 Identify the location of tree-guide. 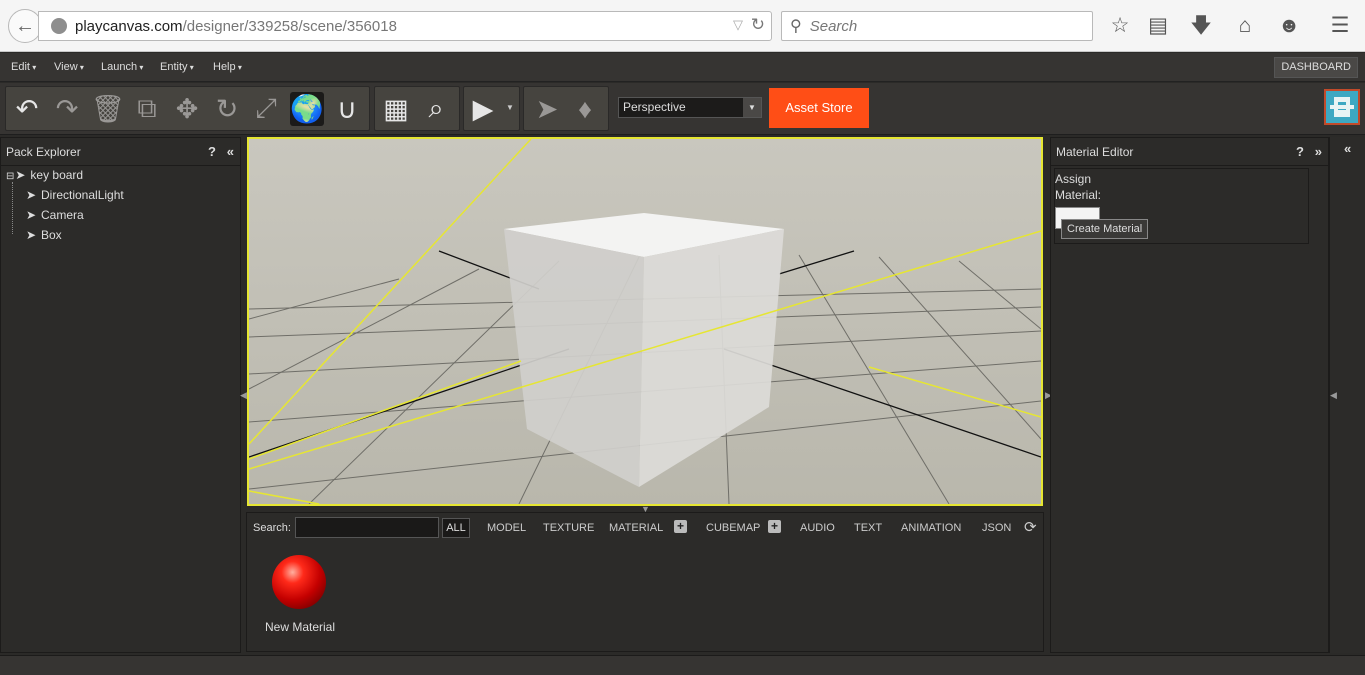
(12, 208).